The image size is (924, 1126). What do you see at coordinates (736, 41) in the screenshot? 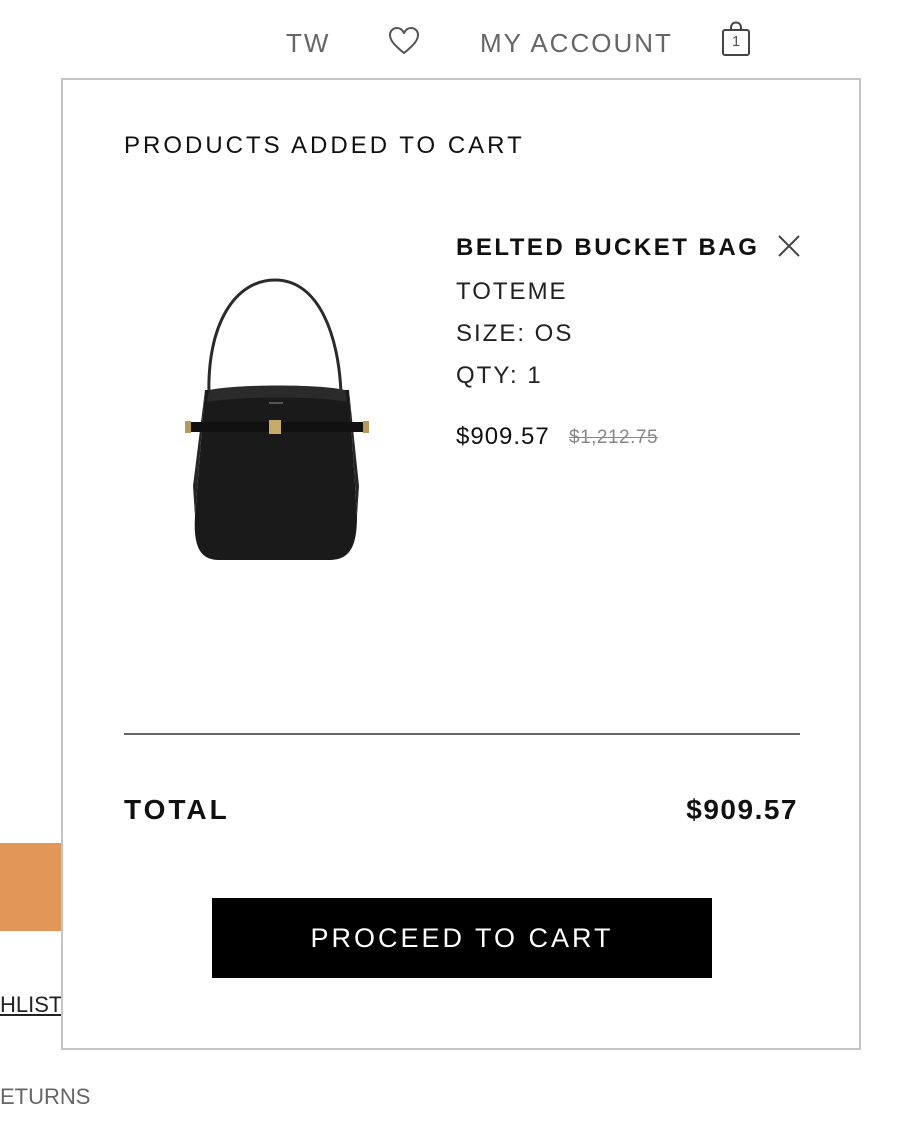
I see `bag-count: 1` at bounding box center [736, 41].